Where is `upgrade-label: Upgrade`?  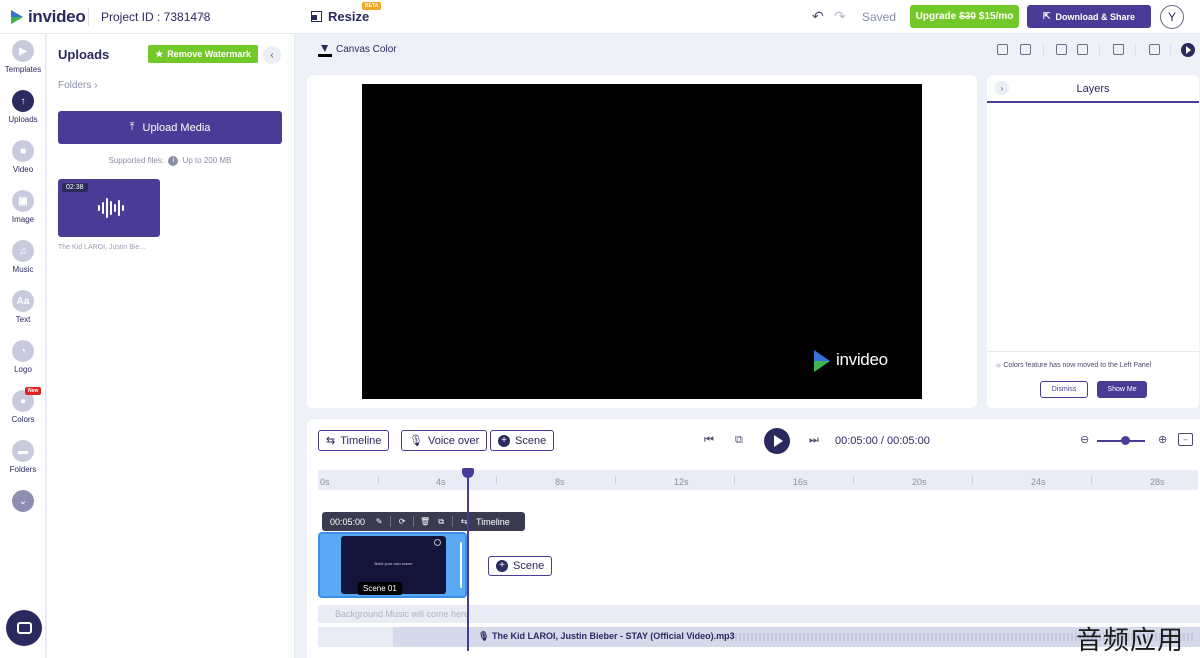
upgrade-label: Upgrade is located at coordinates (936, 16).